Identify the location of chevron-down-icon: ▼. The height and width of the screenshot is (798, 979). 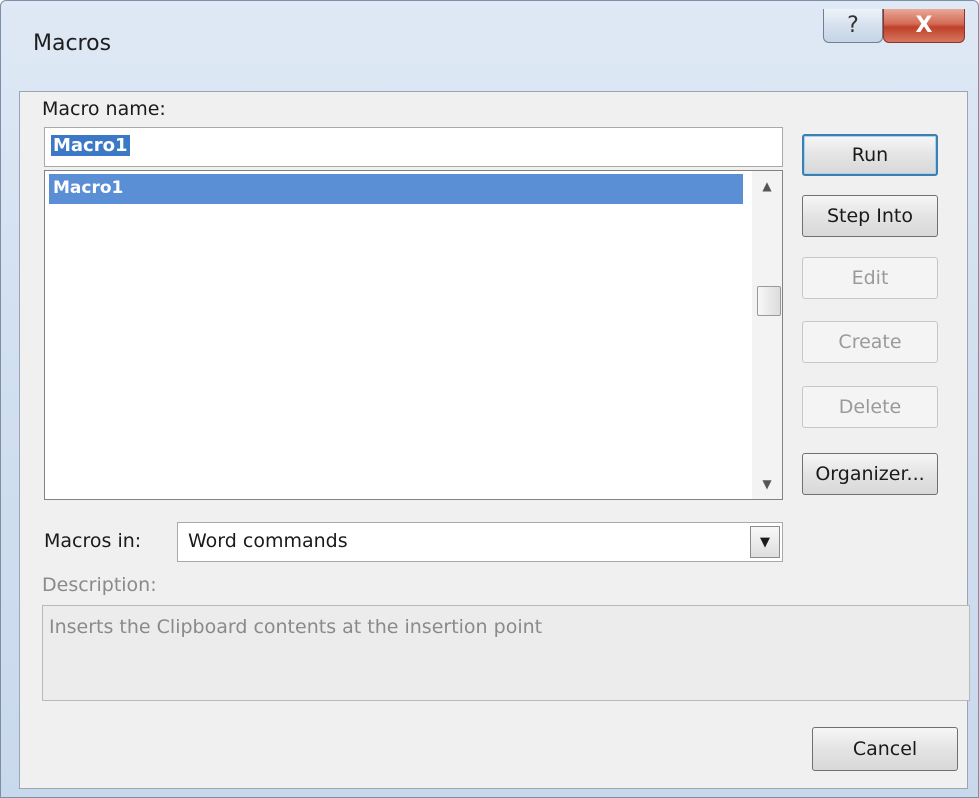
(765, 542).